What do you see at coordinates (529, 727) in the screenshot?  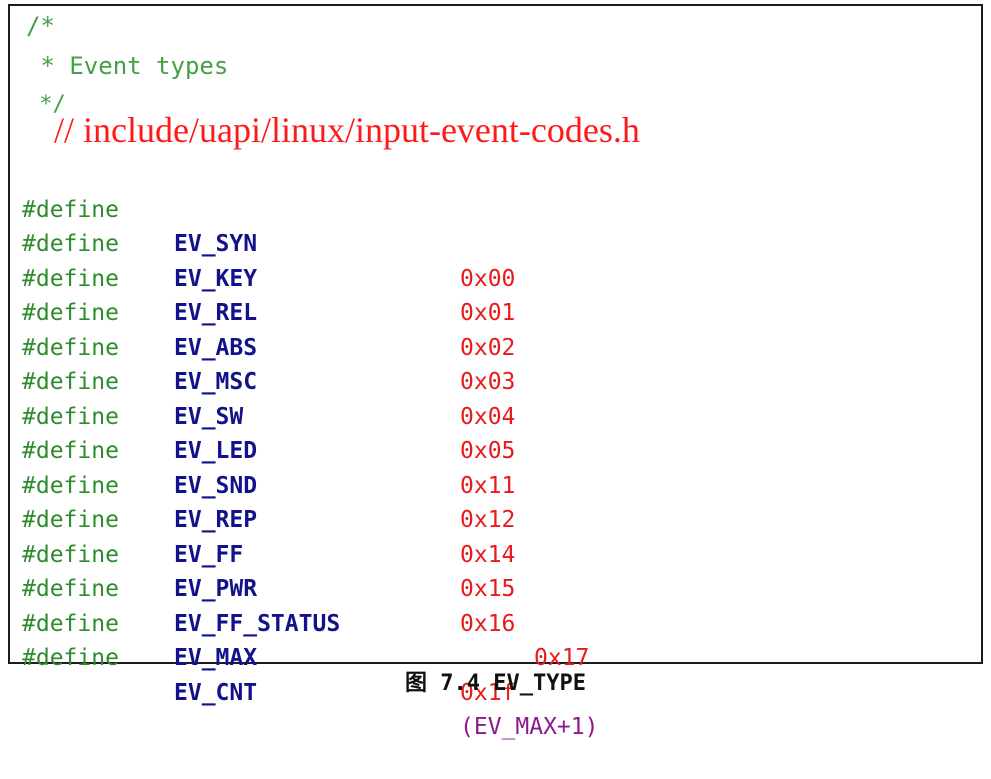 I see `macro-value: (EV_MAX+1)` at bounding box center [529, 727].